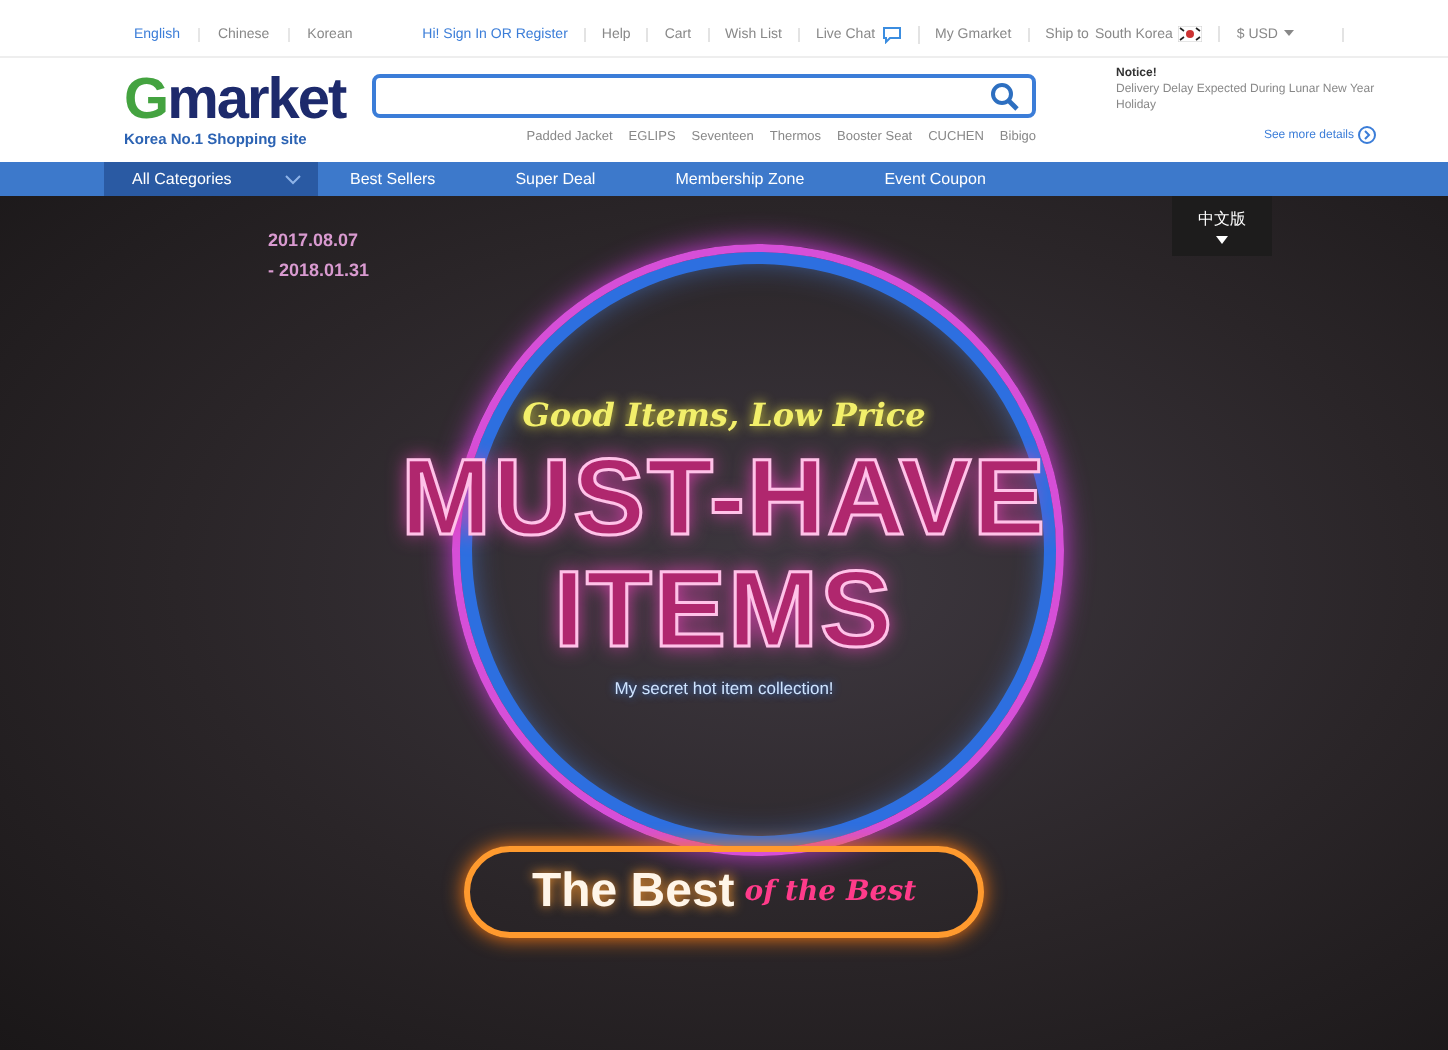  I want to click on nav-item: Event Coupon, so click(935, 179).